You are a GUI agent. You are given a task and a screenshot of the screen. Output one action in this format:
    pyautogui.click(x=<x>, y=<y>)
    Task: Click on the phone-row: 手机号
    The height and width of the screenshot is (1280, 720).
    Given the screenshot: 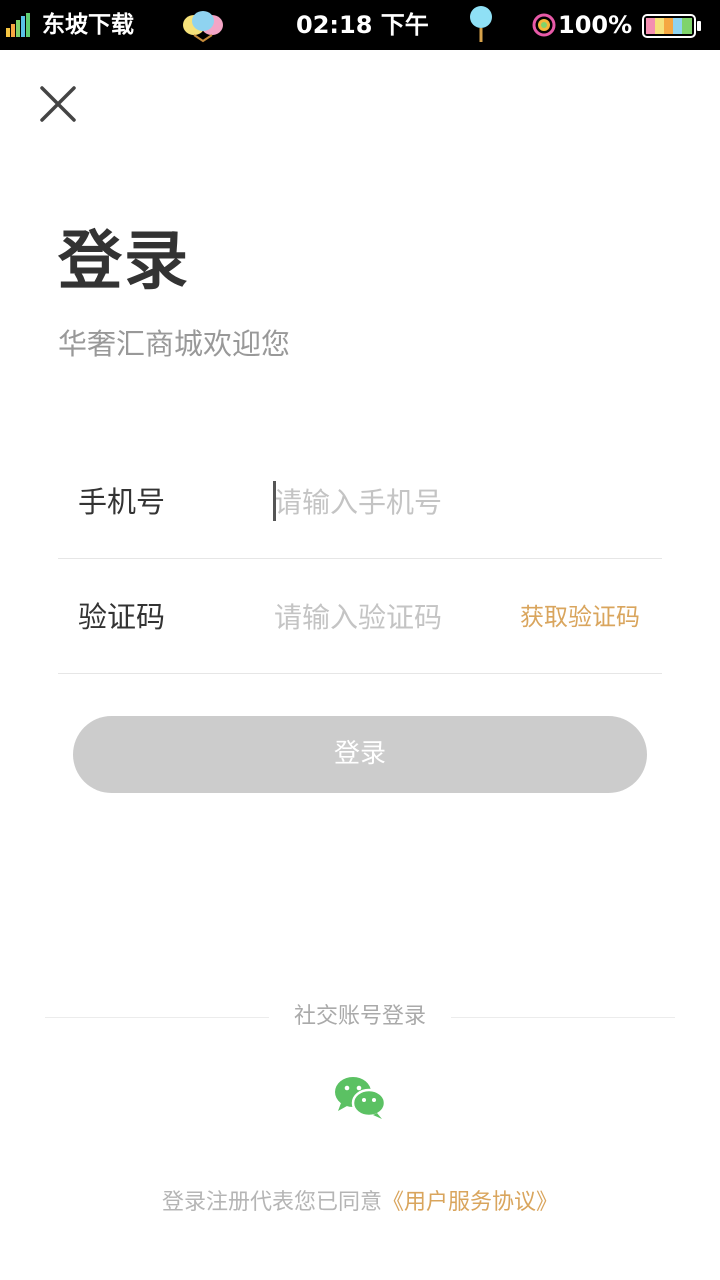 What is the action you would take?
    pyautogui.click(x=360, y=501)
    